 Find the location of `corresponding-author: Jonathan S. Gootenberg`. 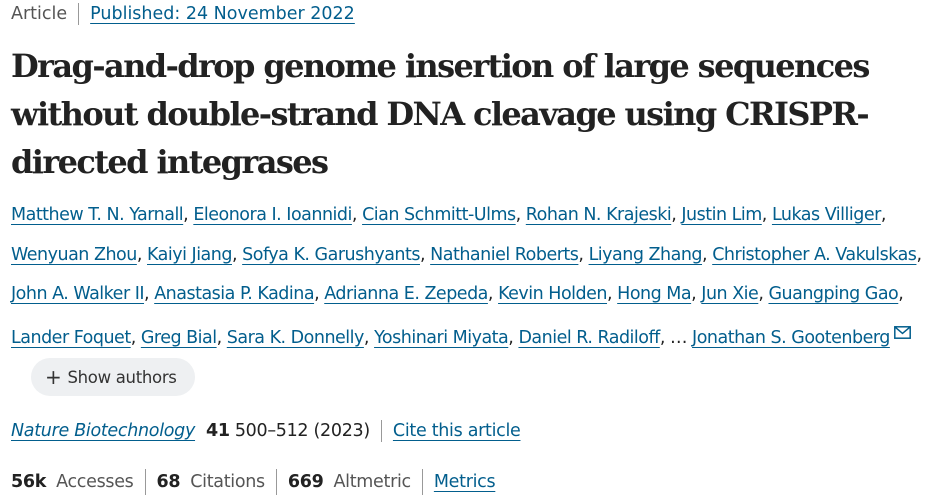

corresponding-author: Jonathan S. Gootenberg is located at coordinates (801, 336).